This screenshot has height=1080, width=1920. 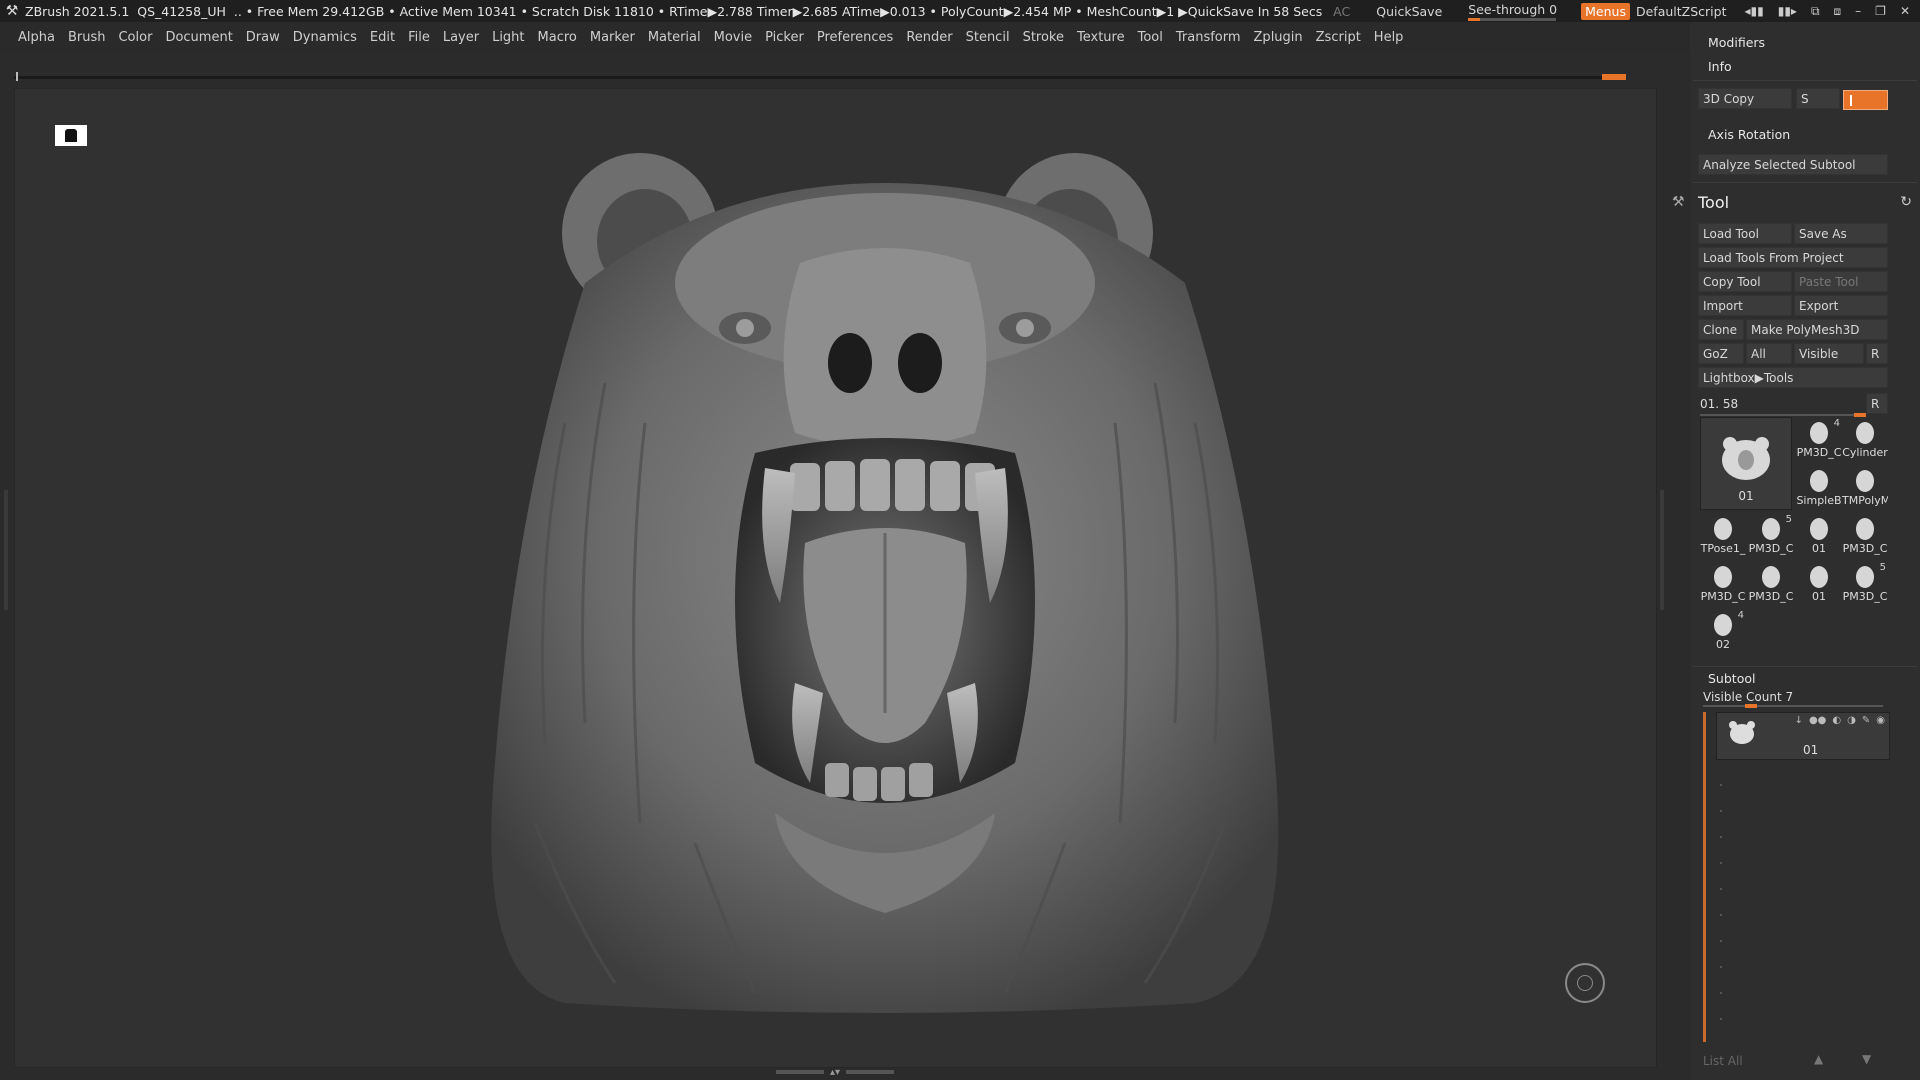 What do you see at coordinates (1662, 550) in the screenshot?
I see `right-tray-handle` at bounding box center [1662, 550].